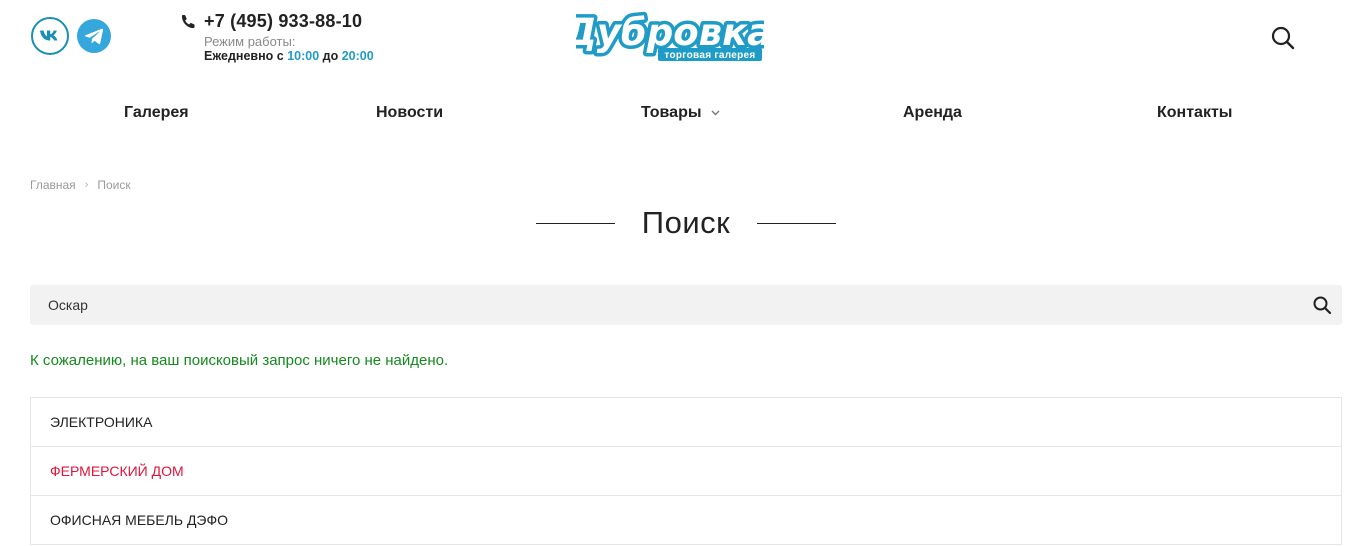  What do you see at coordinates (71, 36) in the screenshot?
I see `social-links` at bounding box center [71, 36].